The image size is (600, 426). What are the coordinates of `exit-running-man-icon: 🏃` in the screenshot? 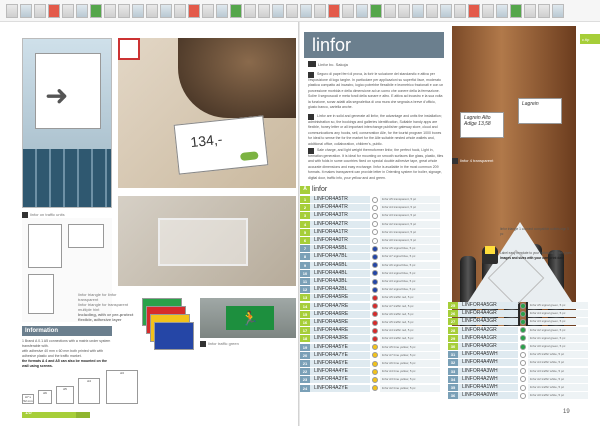 It's located at (250, 318).